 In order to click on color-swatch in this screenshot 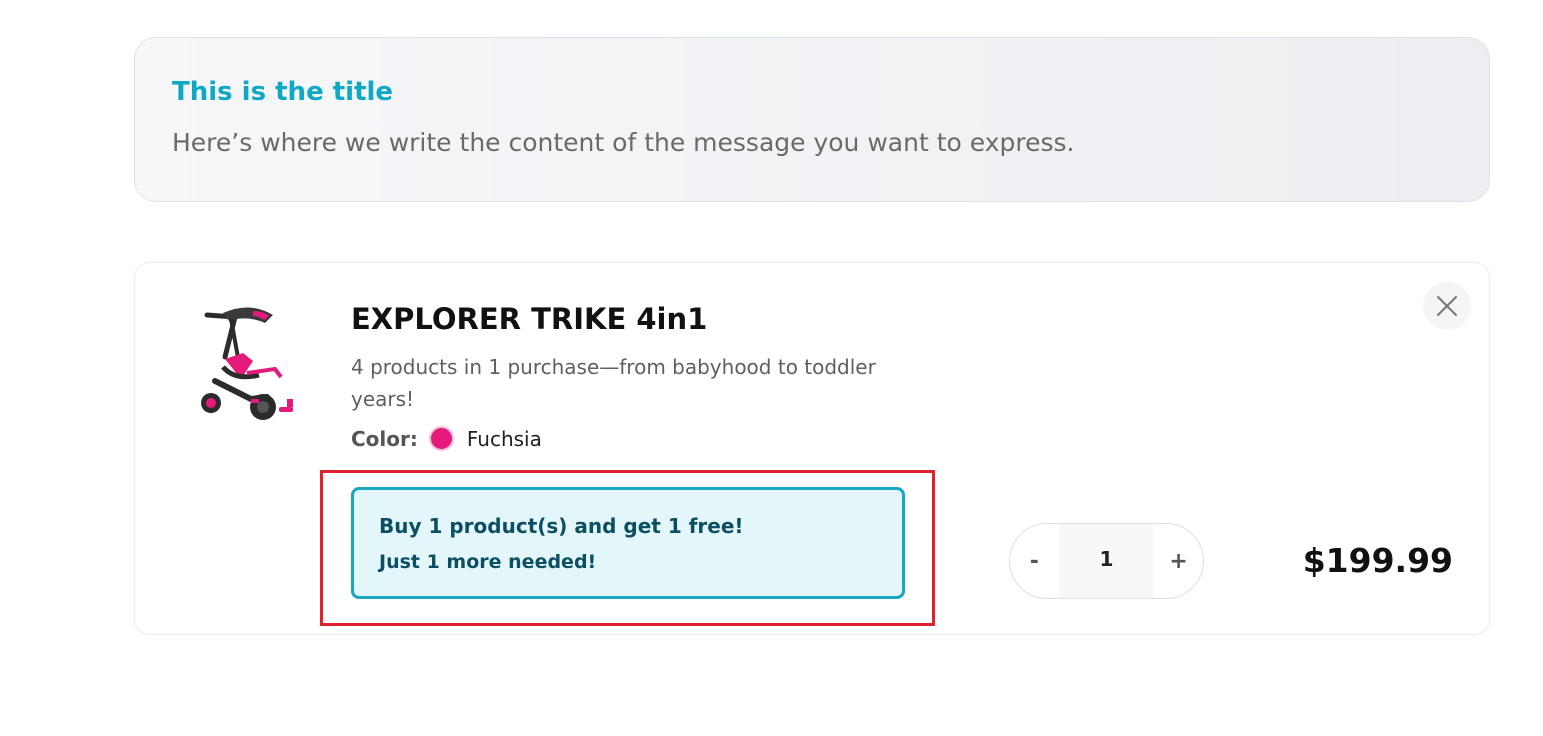, I will do `click(441, 438)`.